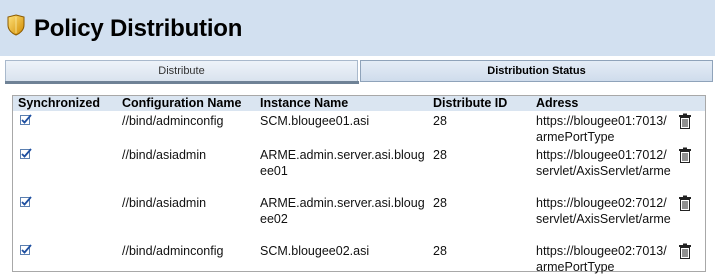 The width and height of the screenshot is (715, 279). I want to click on column-header-address: Adress, so click(601, 103).